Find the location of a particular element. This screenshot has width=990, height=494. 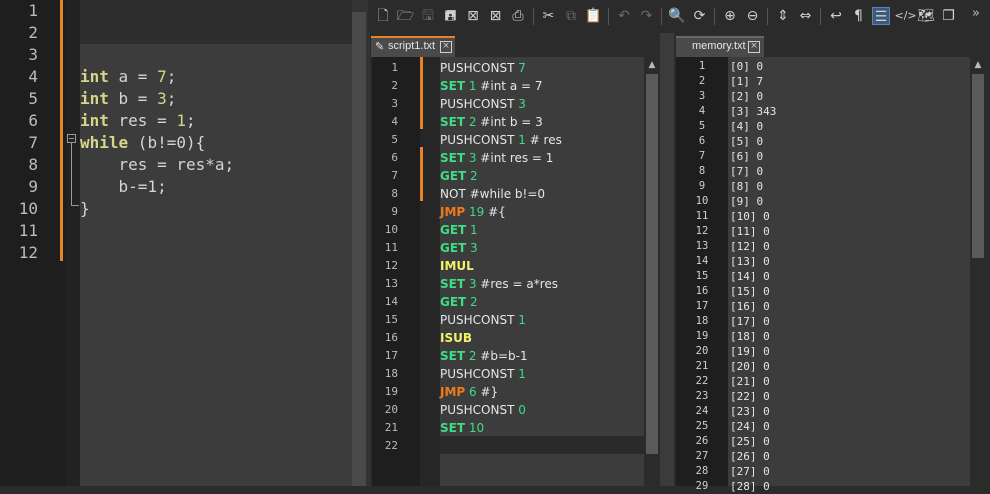

code-line: JMP 19 #{ is located at coordinates (473, 212).